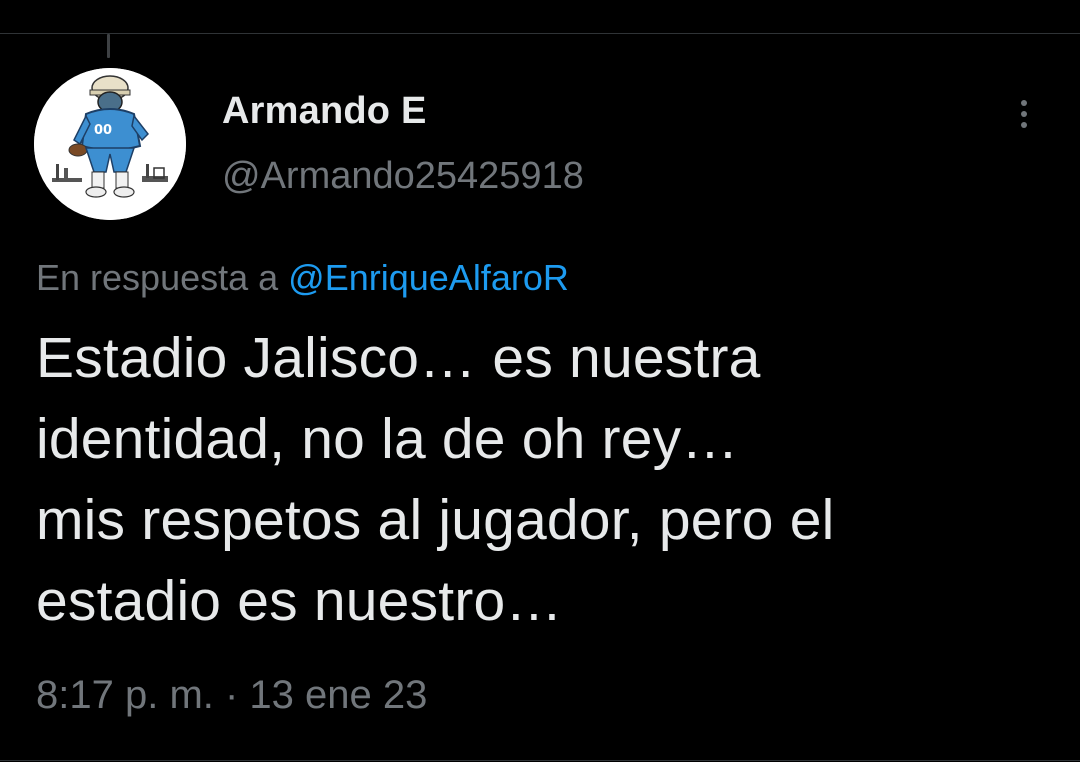 Image resolution: width=1080 pixels, height=762 pixels. What do you see at coordinates (403, 176) in the screenshot?
I see `user-handle: @Armando25425918` at bounding box center [403, 176].